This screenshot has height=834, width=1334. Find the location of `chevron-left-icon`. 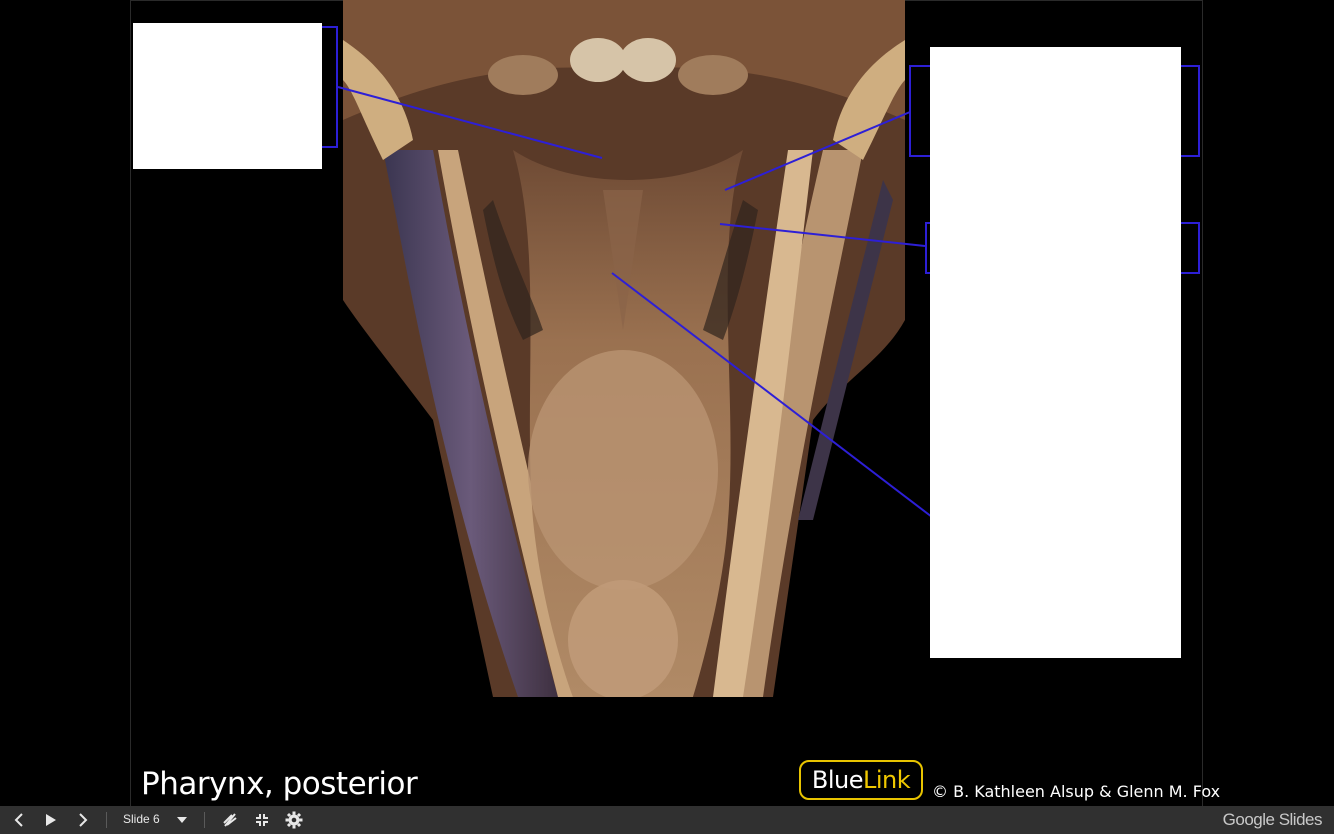

chevron-left-icon is located at coordinates (18, 820).